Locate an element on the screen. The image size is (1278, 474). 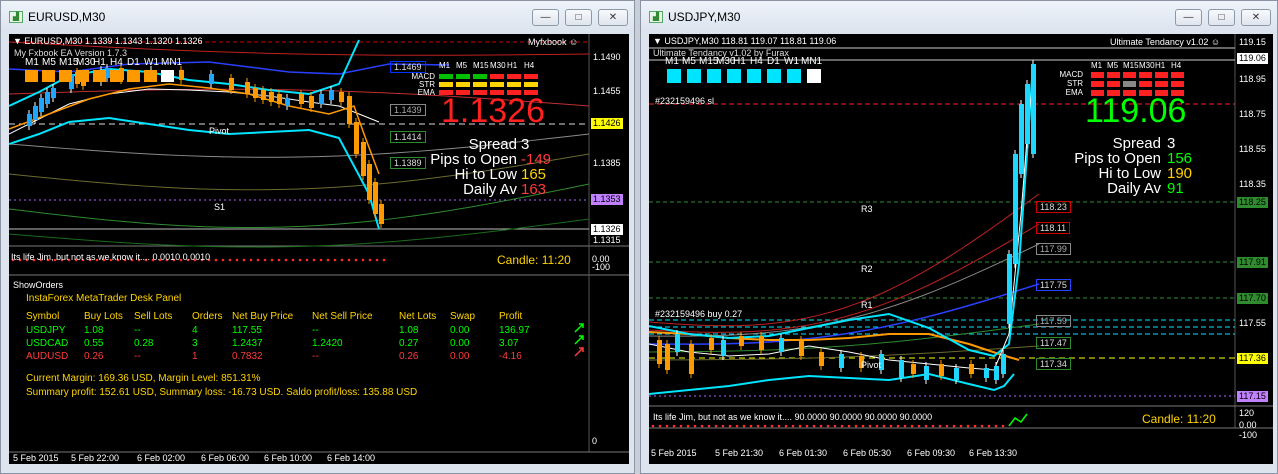
orders-cell: 0.27 is located at coordinates (409, 343).